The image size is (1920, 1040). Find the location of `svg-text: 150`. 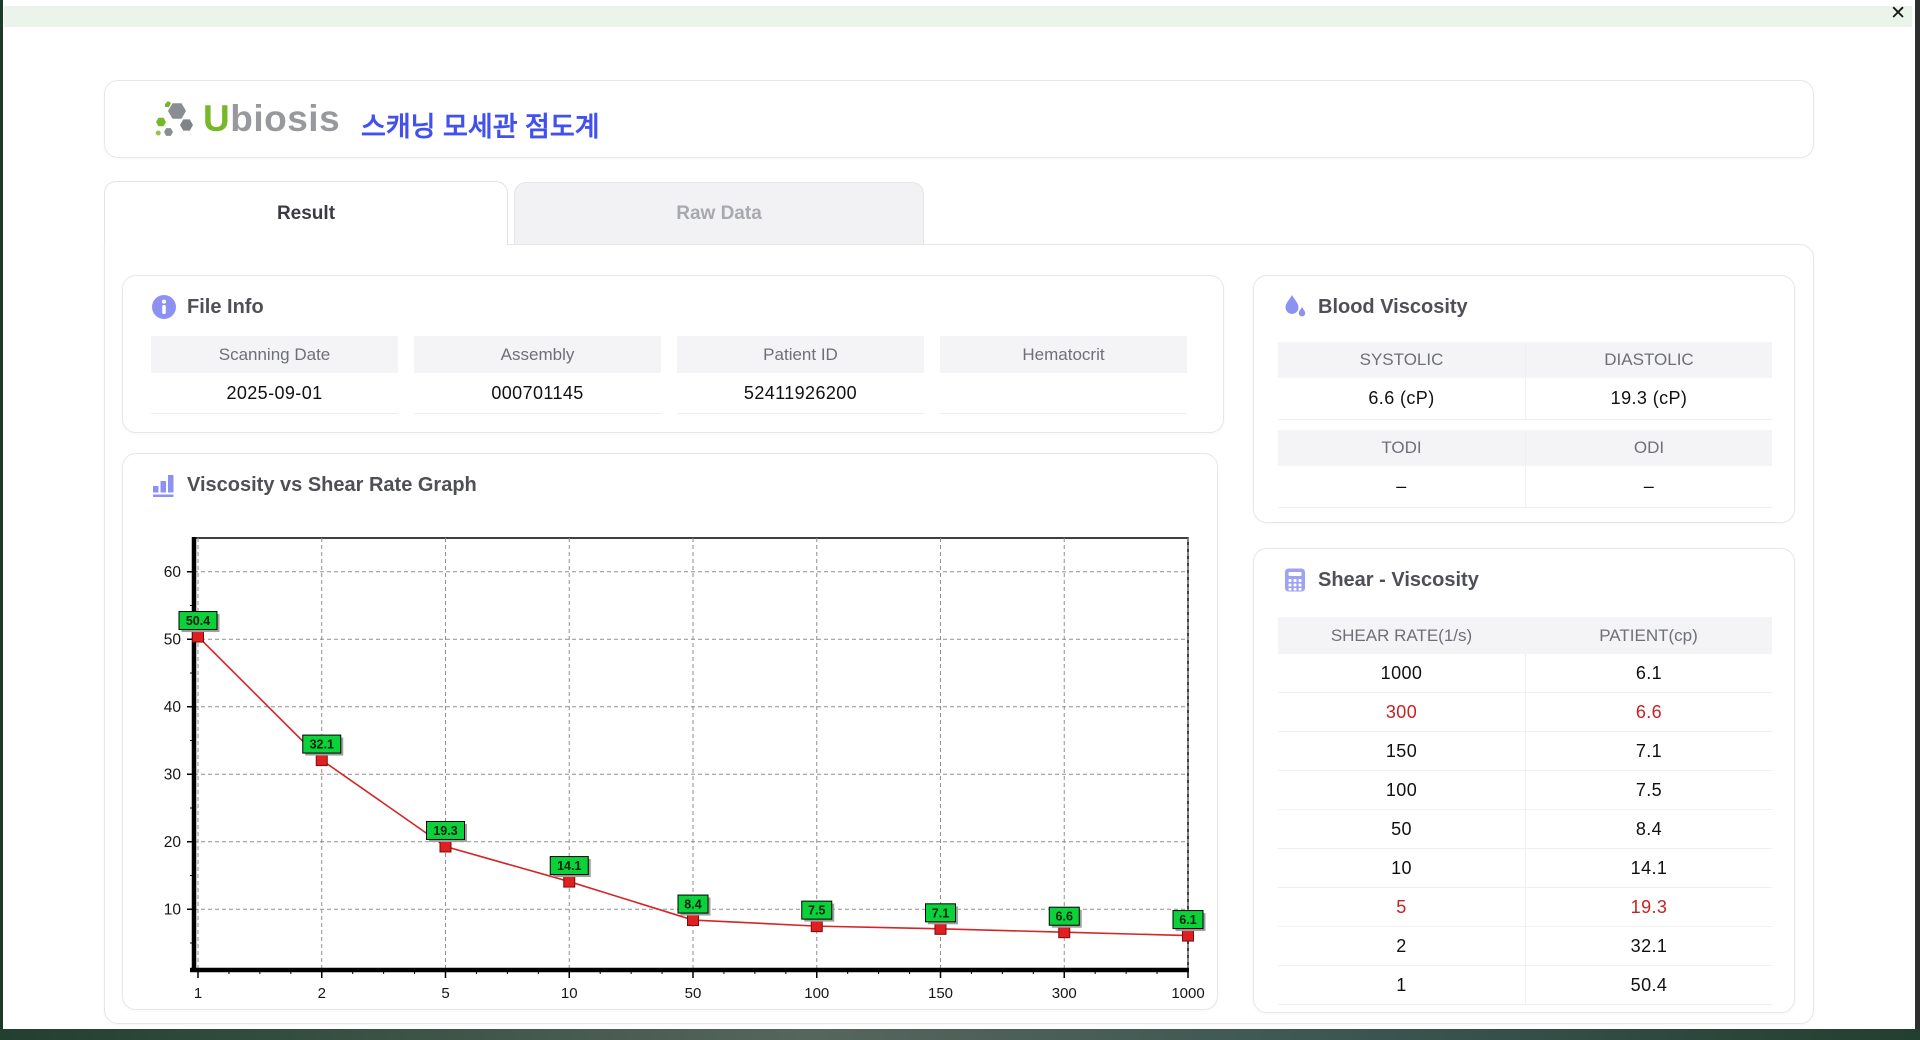

svg-text: 150 is located at coordinates (940, 993).